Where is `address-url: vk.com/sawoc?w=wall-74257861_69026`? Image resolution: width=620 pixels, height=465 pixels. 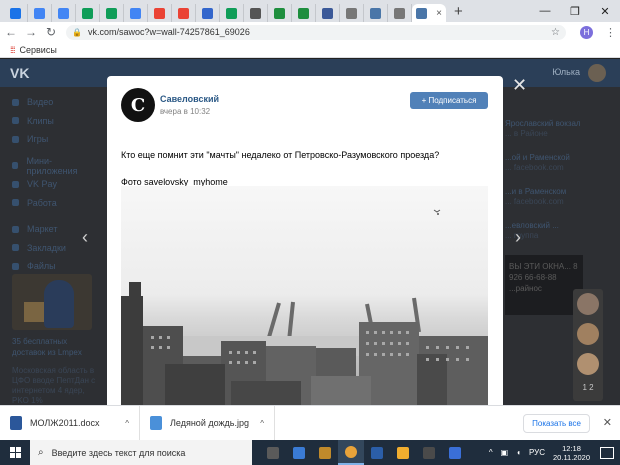
address-url: vk.com/sawoc?w=wall-74257861_69026 is located at coordinates (319, 32).